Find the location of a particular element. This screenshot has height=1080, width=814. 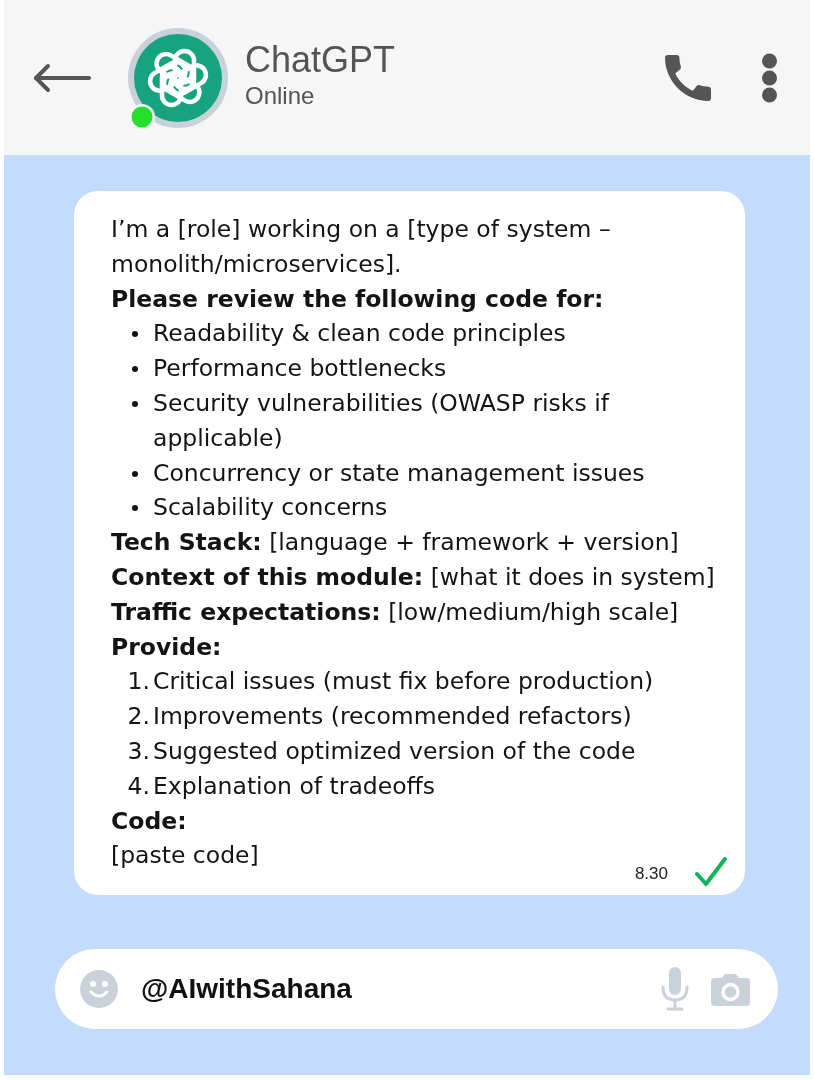

list-item-text: Performance bottlenecks is located at coordinates (300, 369).